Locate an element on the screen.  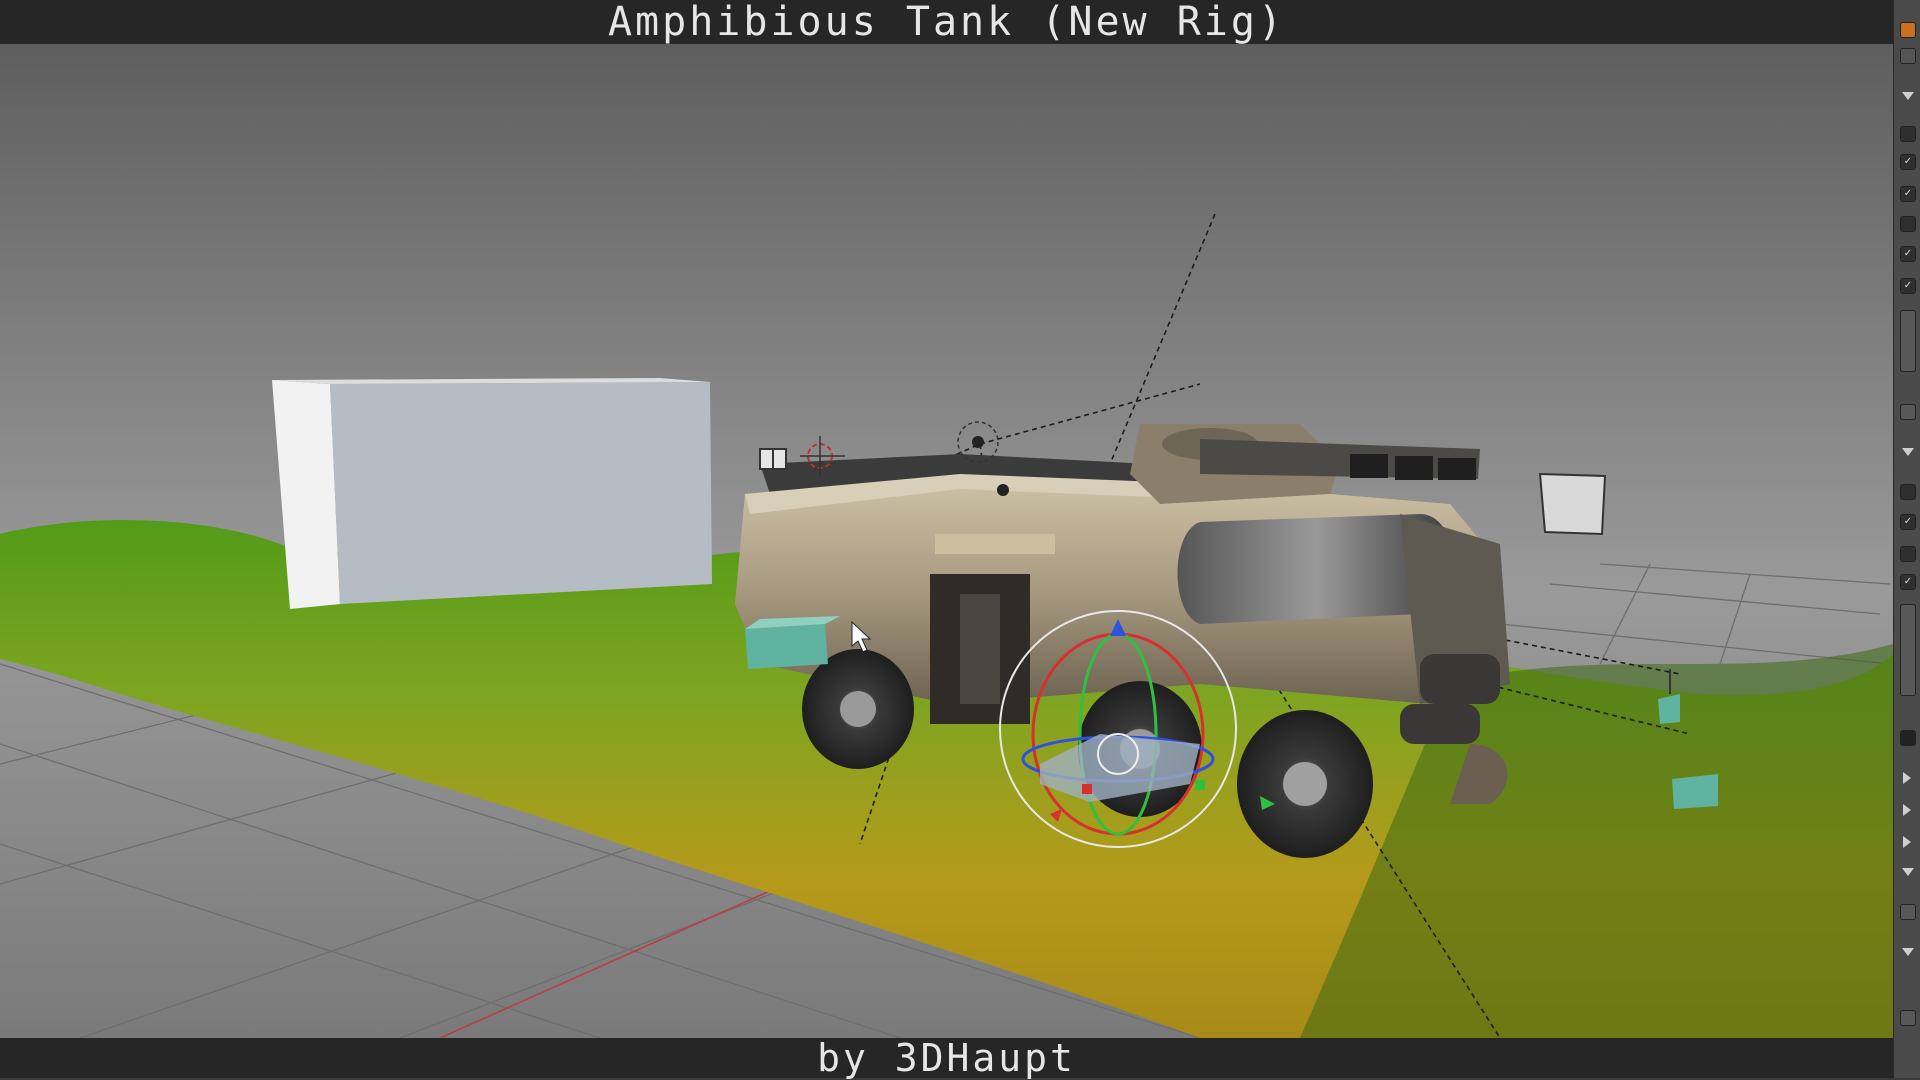
pin-icon is located at coordinates (1908, 56).